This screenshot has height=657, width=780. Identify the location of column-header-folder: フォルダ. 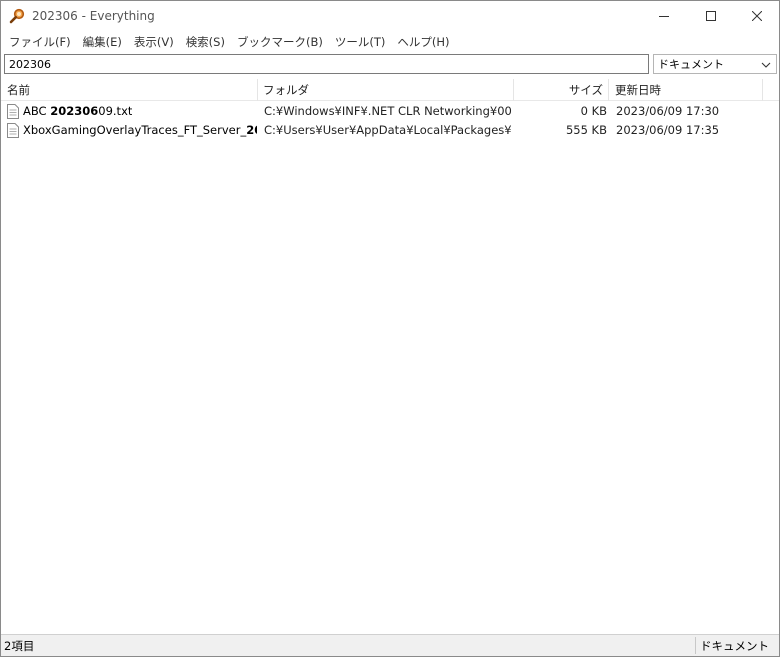
(386, 90).